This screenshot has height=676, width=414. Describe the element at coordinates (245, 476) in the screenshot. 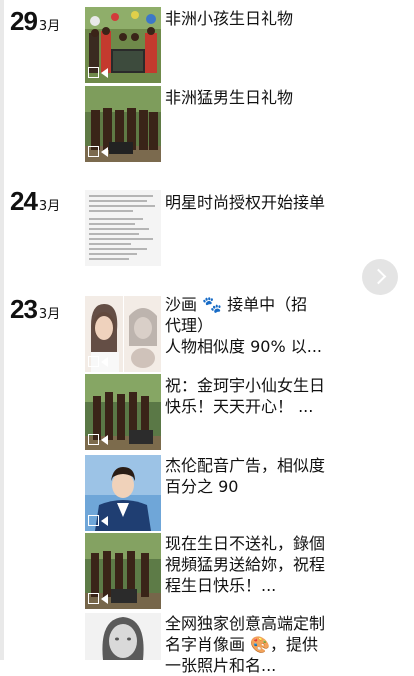

I see `post-caption: 杰伦配音广告，相似度百分之 90` at that location.